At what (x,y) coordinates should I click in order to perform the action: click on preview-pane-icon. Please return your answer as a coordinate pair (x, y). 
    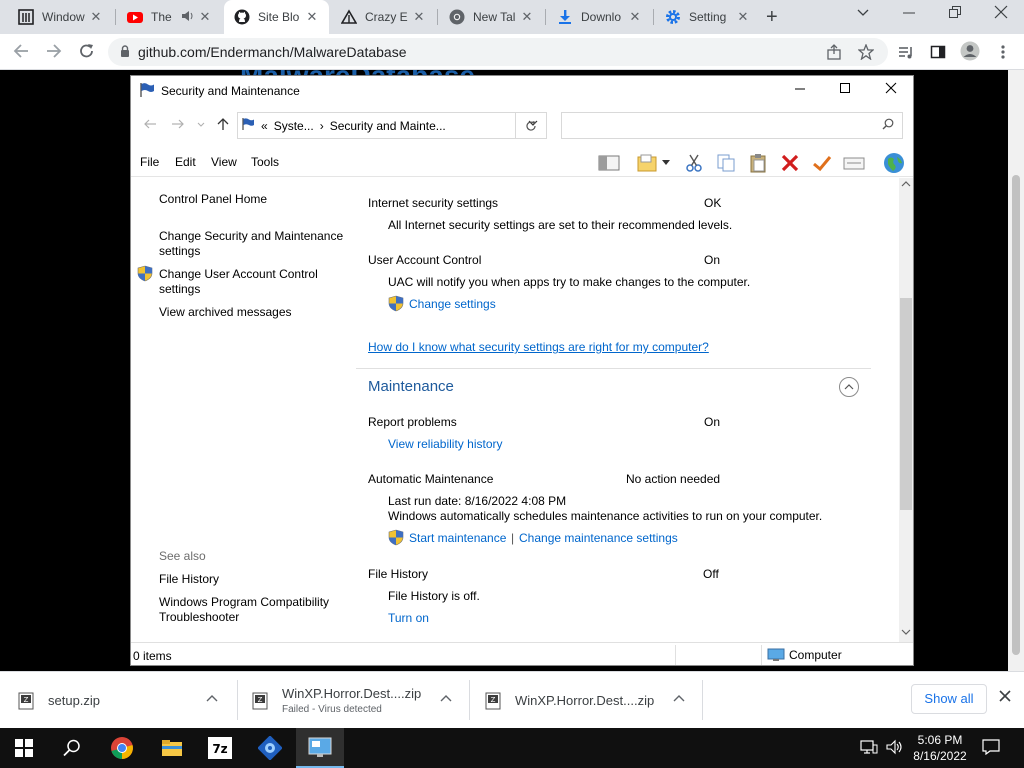
    Looking at the image, I should click on (609, 163).